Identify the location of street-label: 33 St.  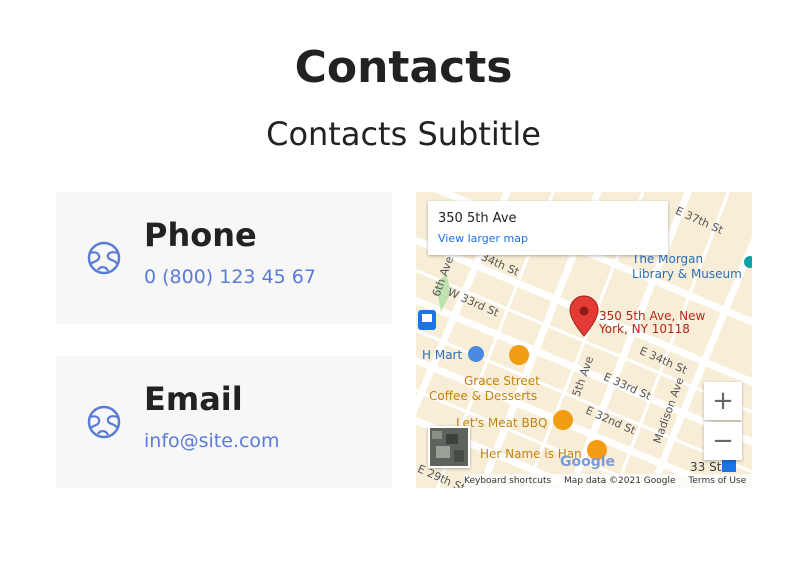
(706, 467).